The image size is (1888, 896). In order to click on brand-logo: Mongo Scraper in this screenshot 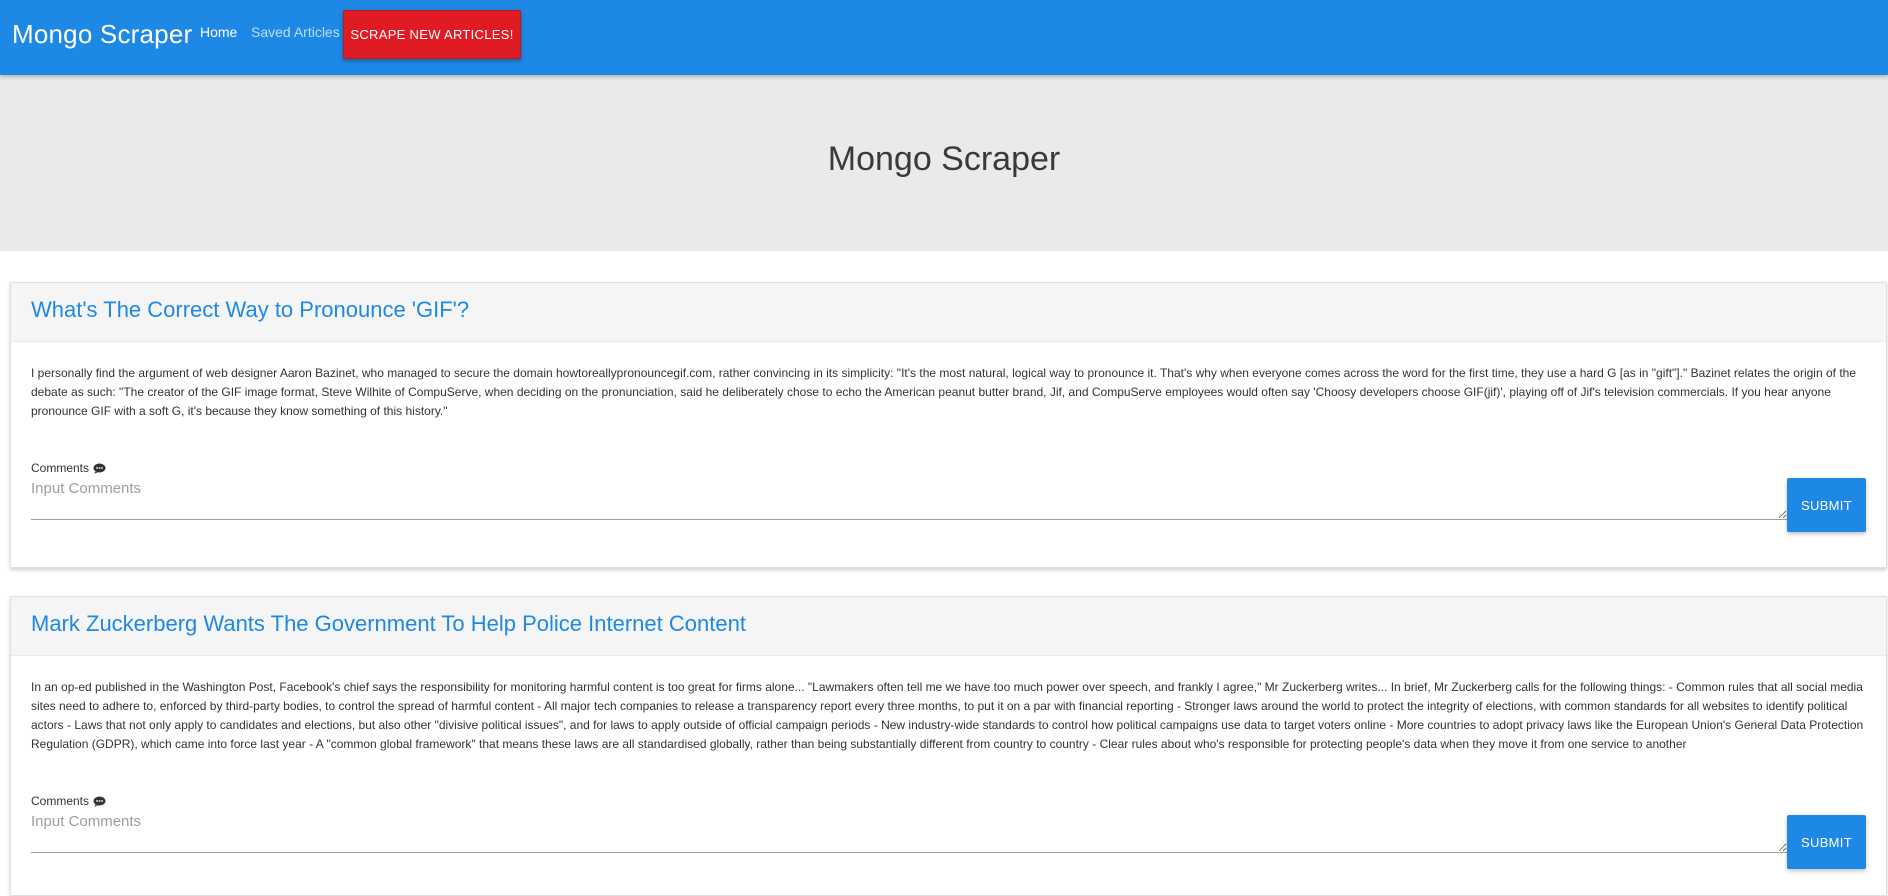, I will do `click(102, 34)`.